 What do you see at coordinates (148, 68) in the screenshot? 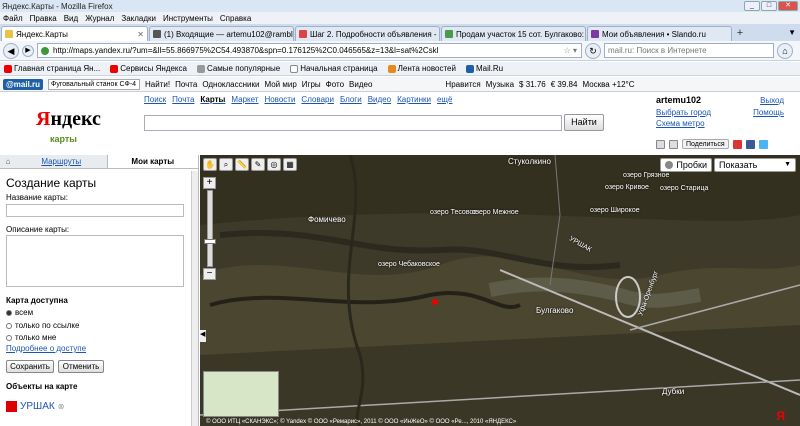
I see `bookmark-yandex-services: Сервисы Яндекса` at bounding box center [148, 68].